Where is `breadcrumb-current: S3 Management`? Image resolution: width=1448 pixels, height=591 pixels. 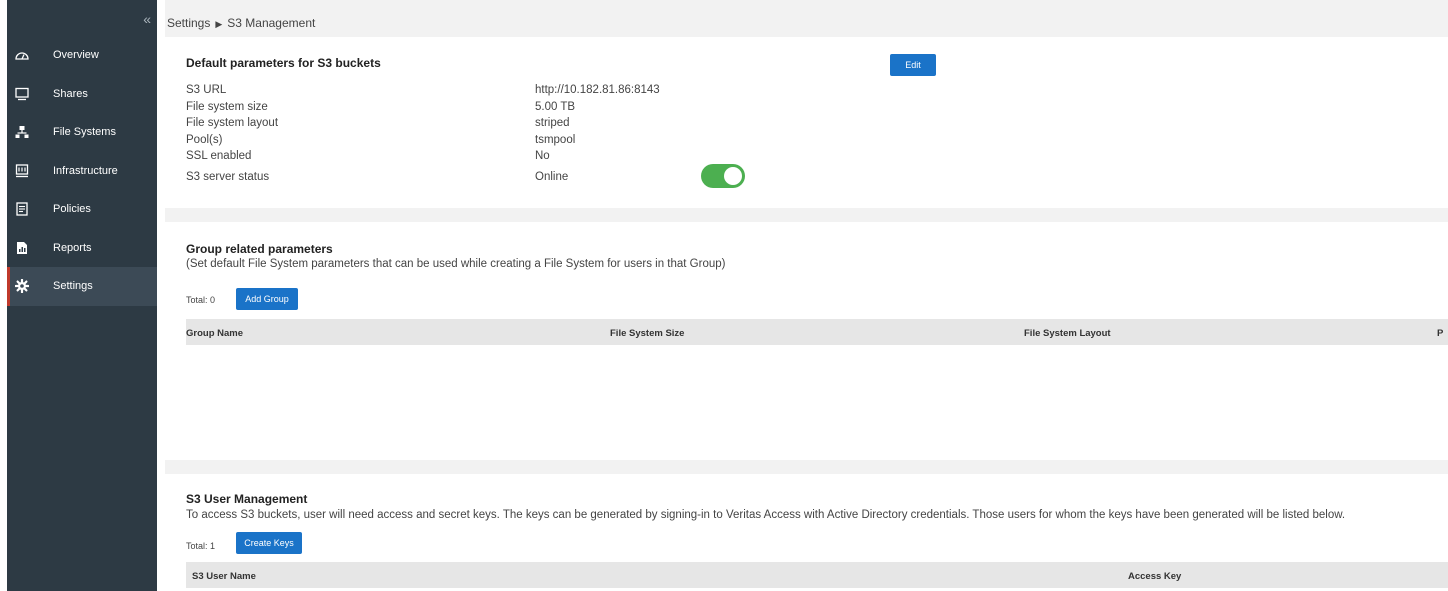
breadcrumb-current: S3 Management is located at coordinates (271, 23).